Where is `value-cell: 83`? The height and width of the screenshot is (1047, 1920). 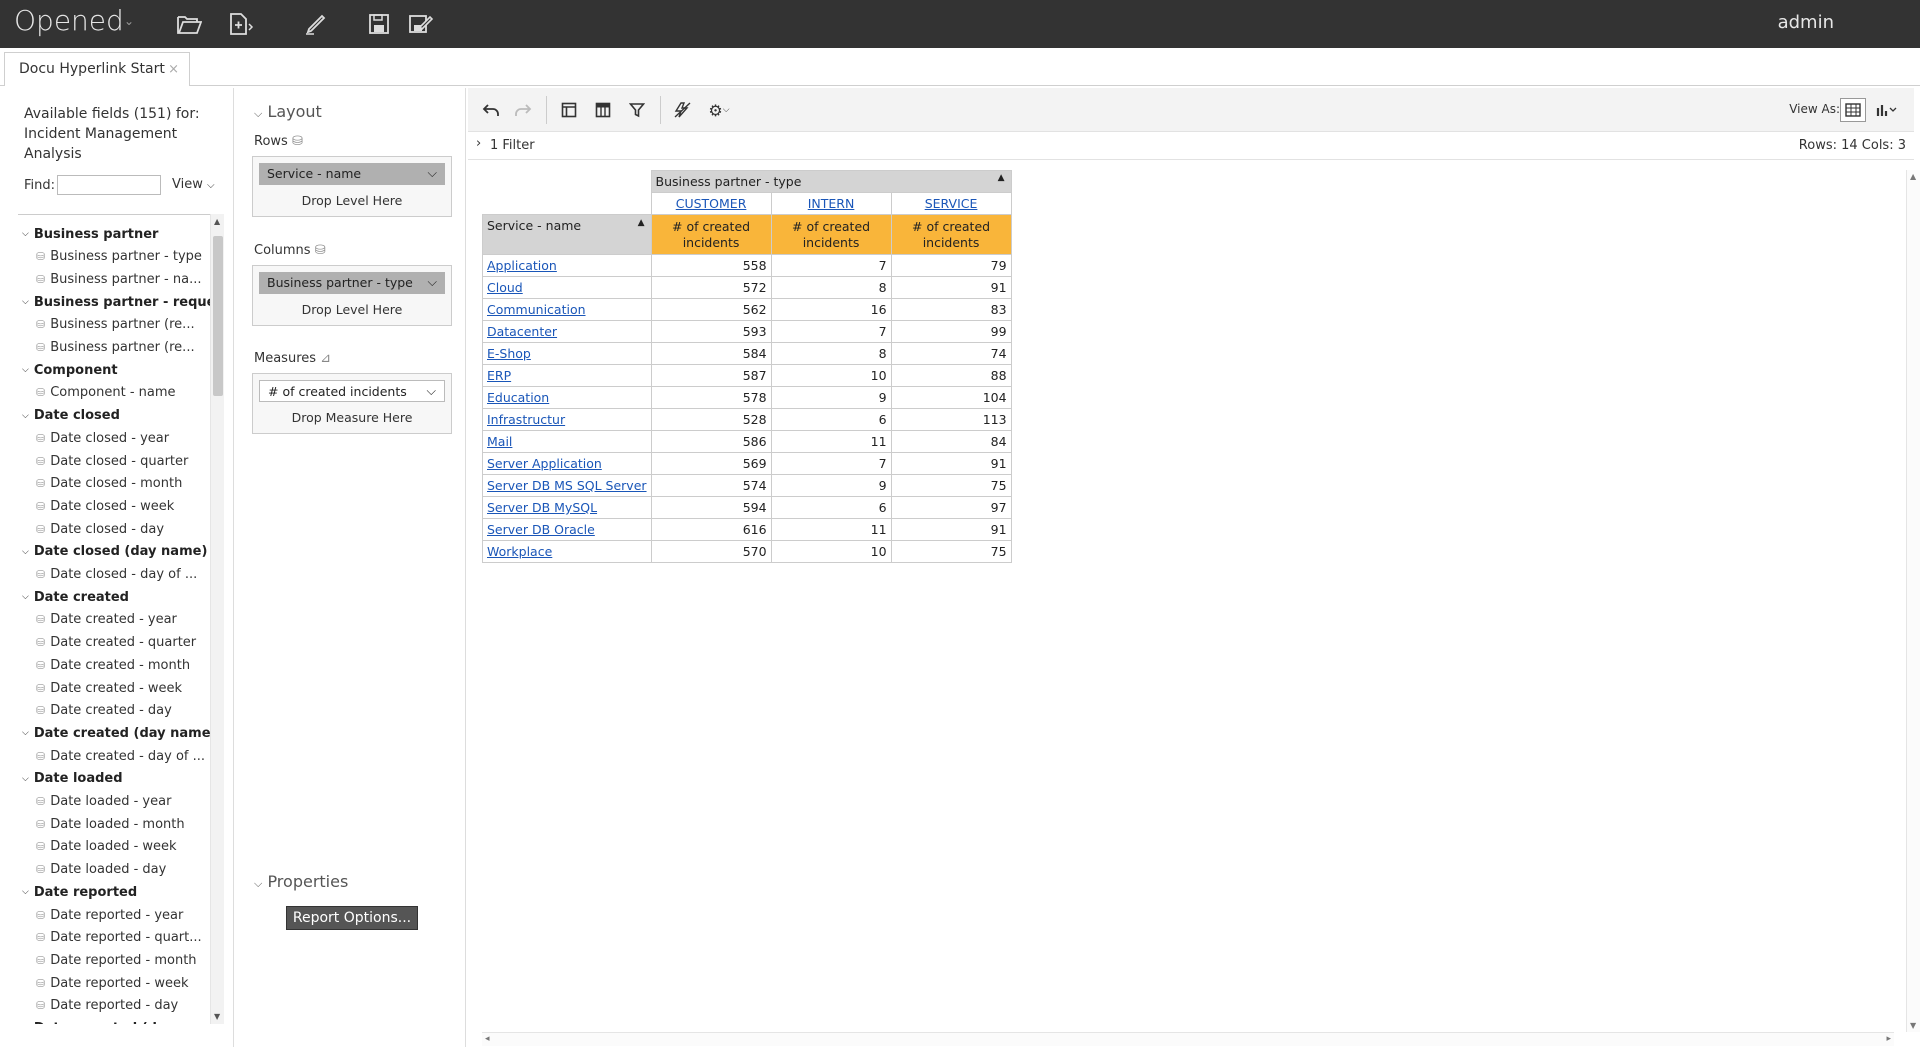
value-cell: 83 is located at coordinates (951, 309).